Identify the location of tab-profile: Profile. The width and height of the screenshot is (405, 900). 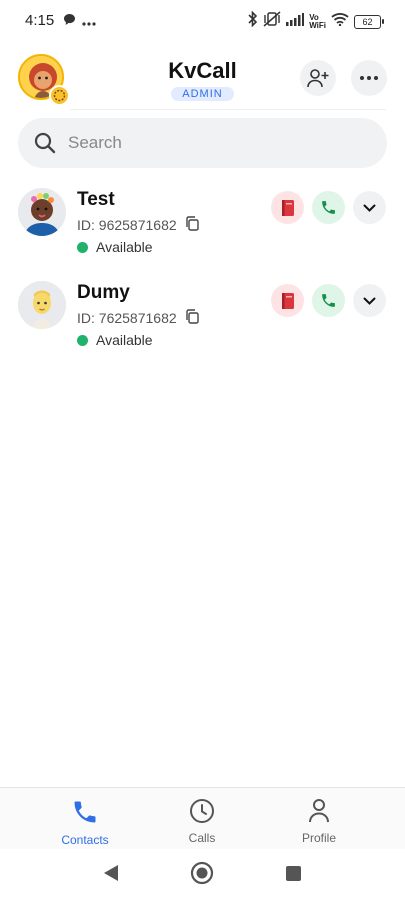
(319, 821).